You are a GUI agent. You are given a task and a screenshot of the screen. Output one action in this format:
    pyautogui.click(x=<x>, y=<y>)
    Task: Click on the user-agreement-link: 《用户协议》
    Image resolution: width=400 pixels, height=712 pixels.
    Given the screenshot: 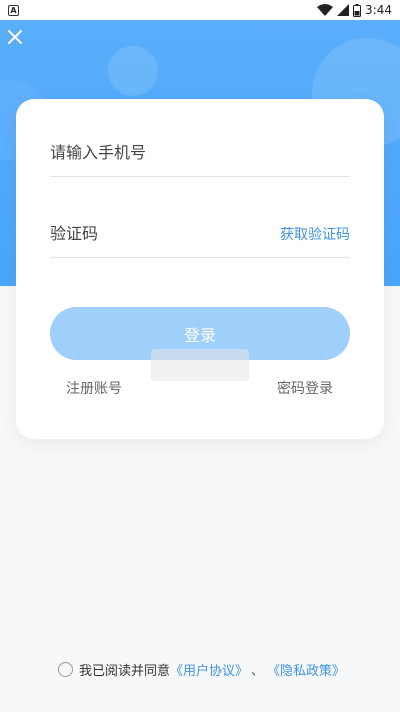 What is the action you would take?
    pyautogui.click(x=209, y=669)
    